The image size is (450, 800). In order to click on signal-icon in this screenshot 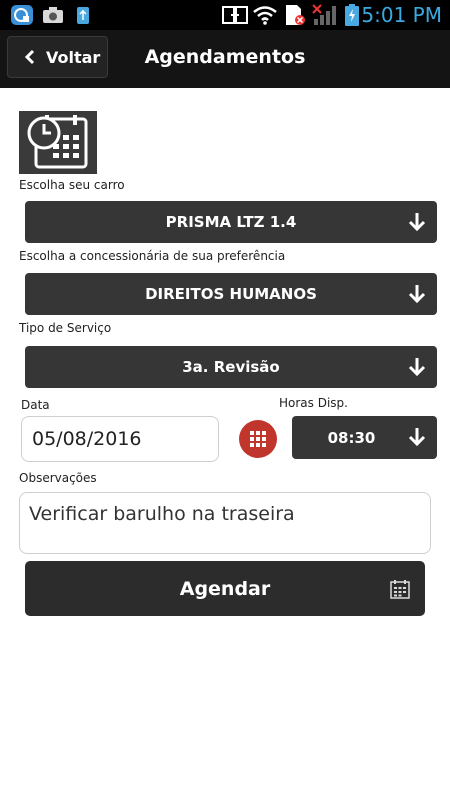, I will do `click(324, 14)`.